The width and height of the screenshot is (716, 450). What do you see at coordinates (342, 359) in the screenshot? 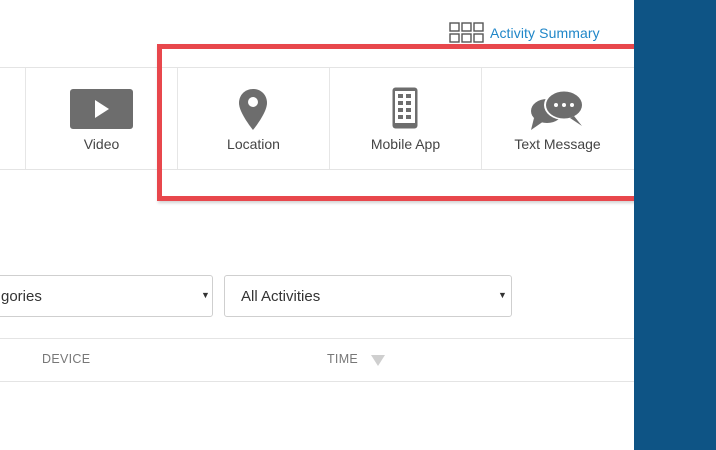
I see `column-header-time: TIME` at bounding box center [342, 359].